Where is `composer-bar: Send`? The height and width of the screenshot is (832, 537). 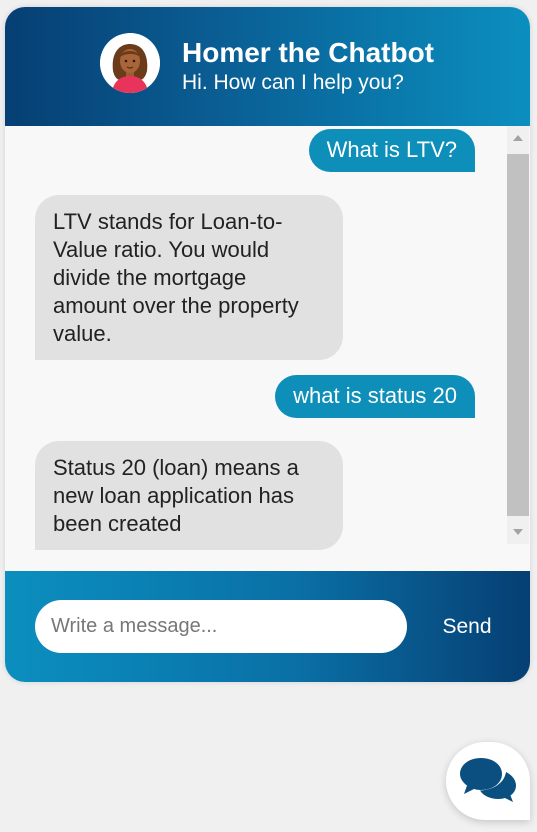
composer-bar: Send is located at coordinates (267, 626).